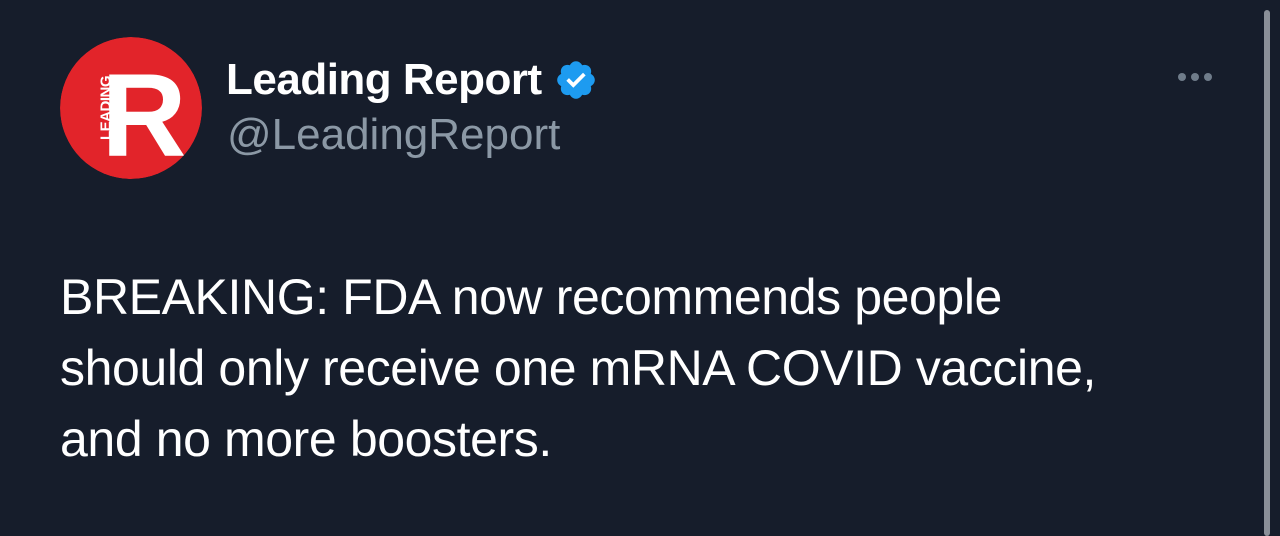  I want to click on scrollbar, so click(1272, 268).